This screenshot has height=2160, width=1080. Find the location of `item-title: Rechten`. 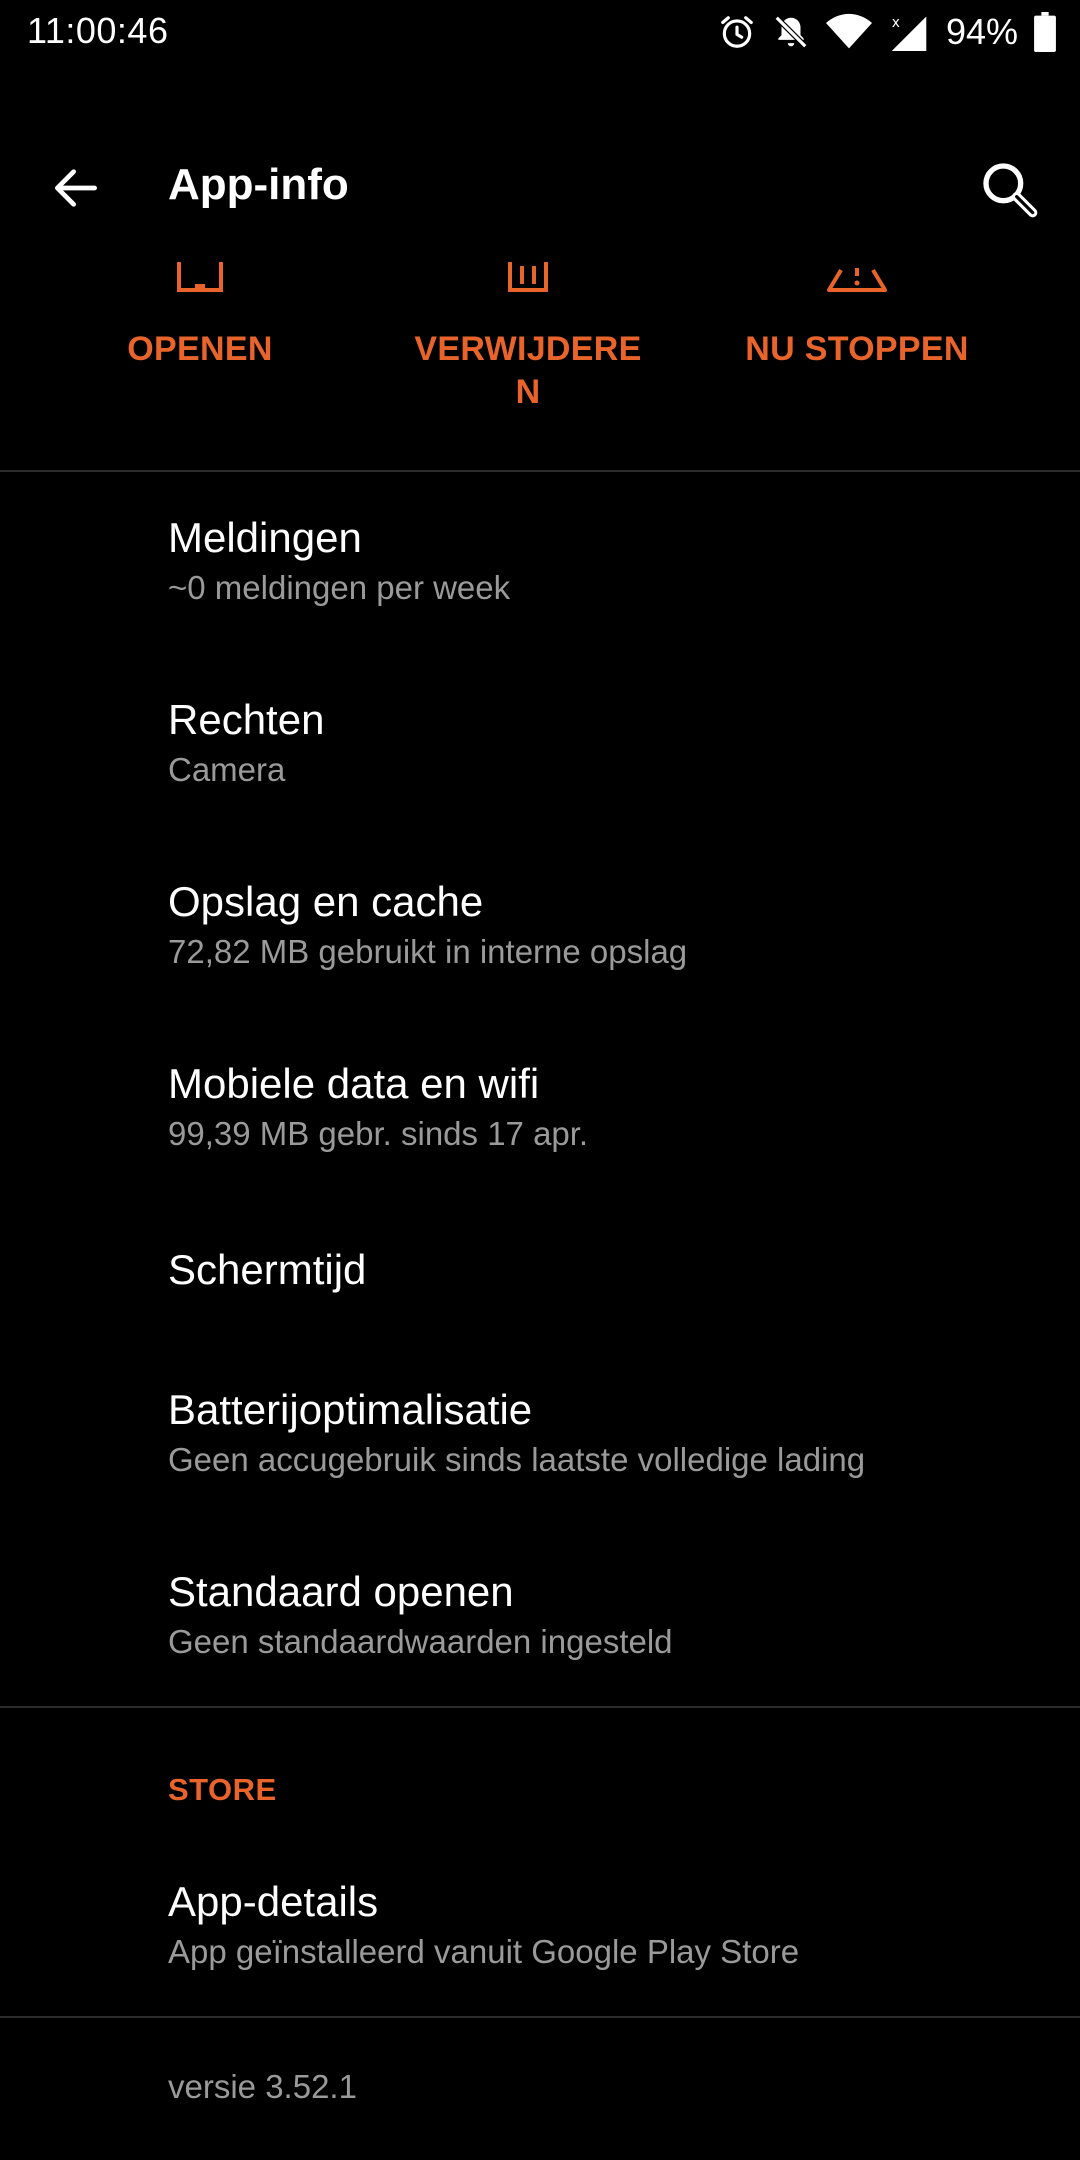

item-title: Rechten is located at coordinates (246, 719).